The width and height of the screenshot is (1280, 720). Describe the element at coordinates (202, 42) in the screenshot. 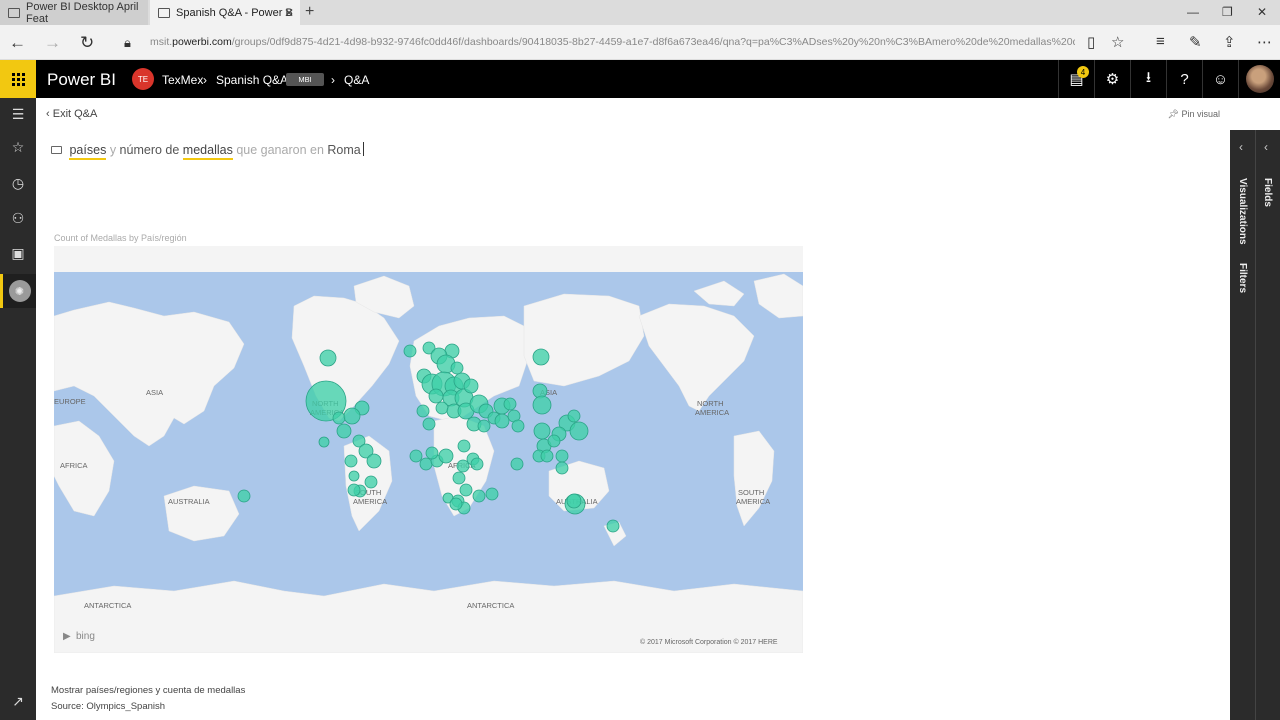

I see `url-host: powerbi.com` at that location.